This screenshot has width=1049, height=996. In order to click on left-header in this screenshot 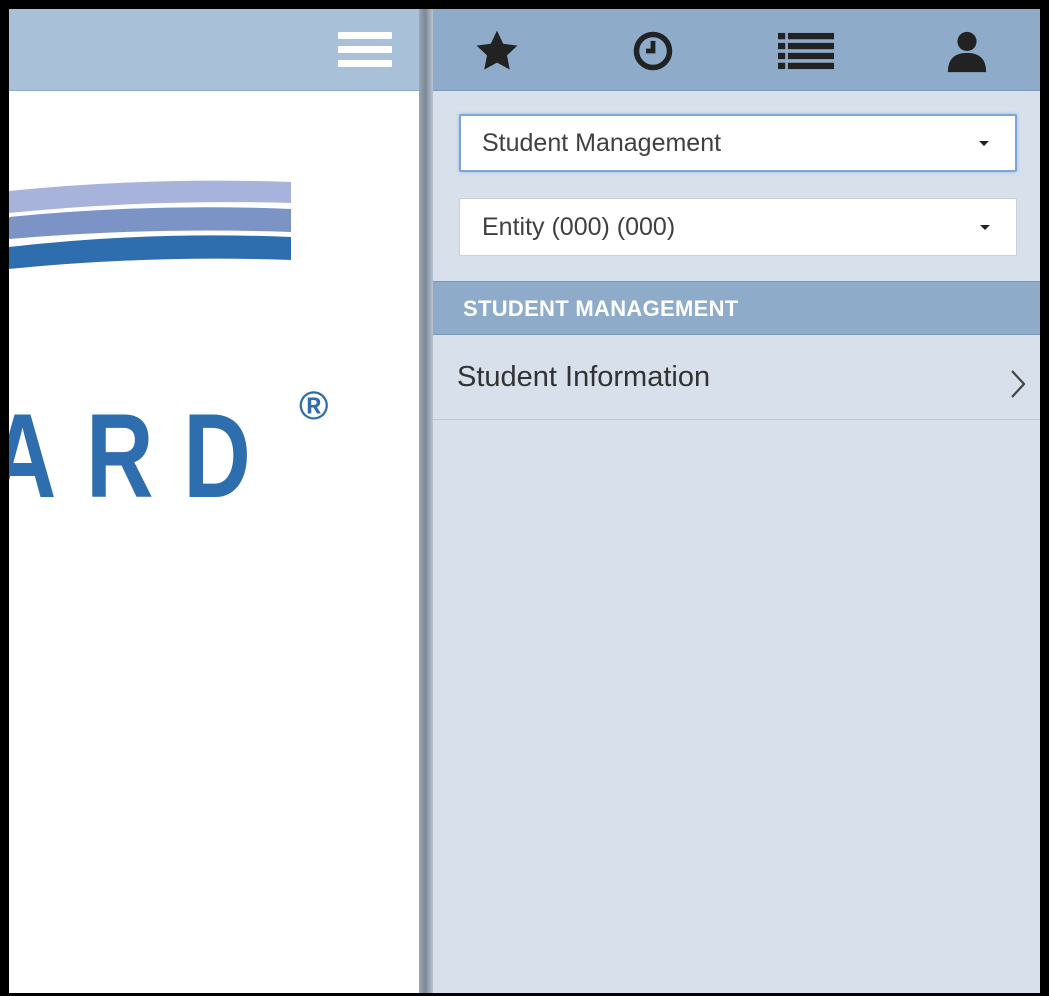, I will do `click(215, 50)`.